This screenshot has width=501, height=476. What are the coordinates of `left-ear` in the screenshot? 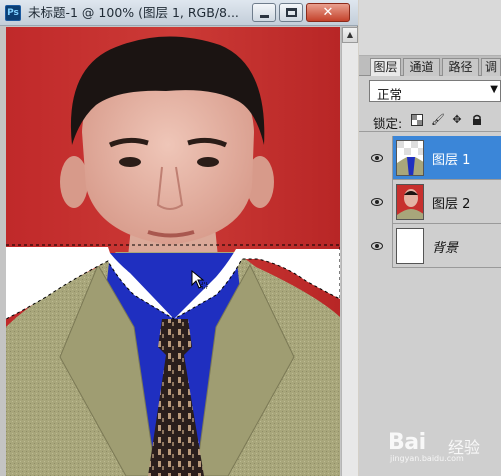 It's located at (74, 182).